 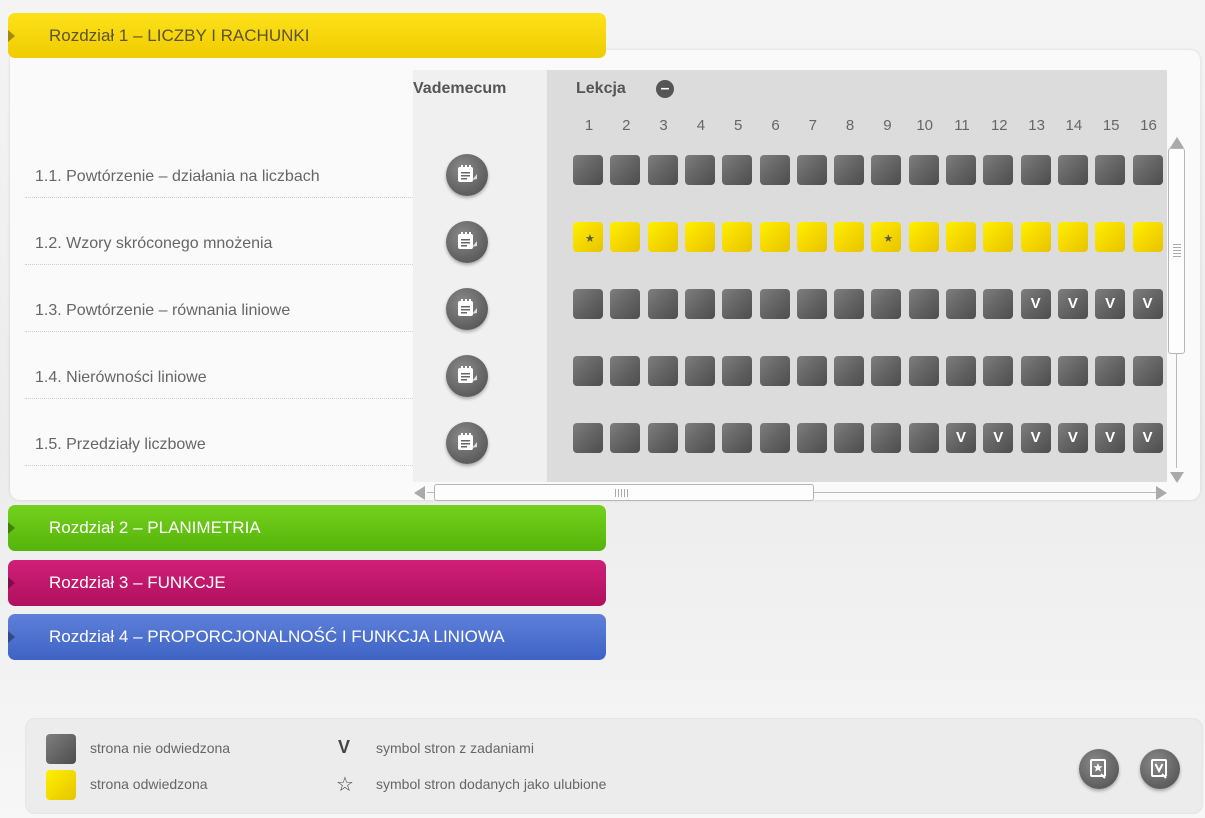 I want to click on scroll-right-arrow-icon, so click(x=1161, y=493).